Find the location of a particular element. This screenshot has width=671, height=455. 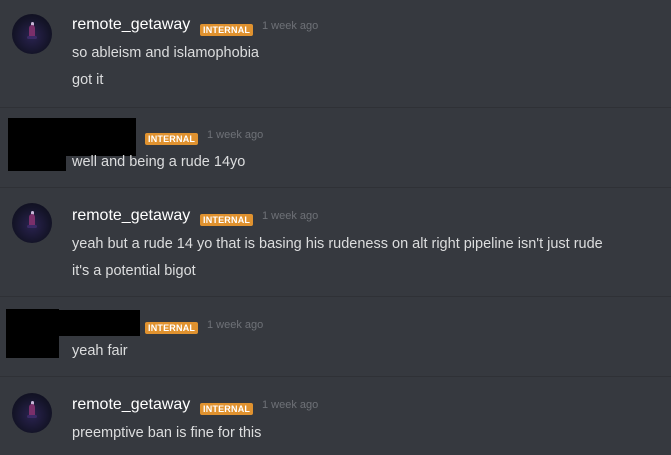

message-text: got it is located at coordinates (88, 80).